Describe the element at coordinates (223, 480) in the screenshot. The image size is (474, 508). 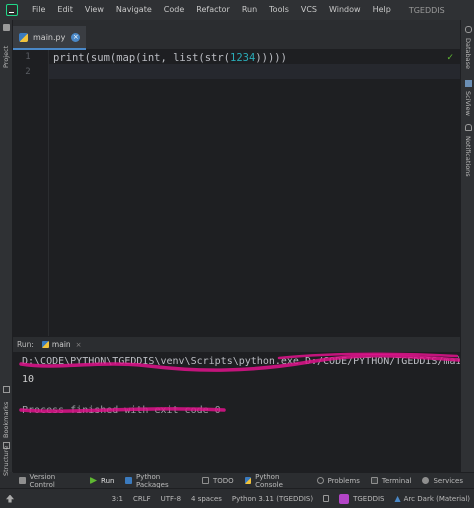
I see `tool-label: TODO` at that location.